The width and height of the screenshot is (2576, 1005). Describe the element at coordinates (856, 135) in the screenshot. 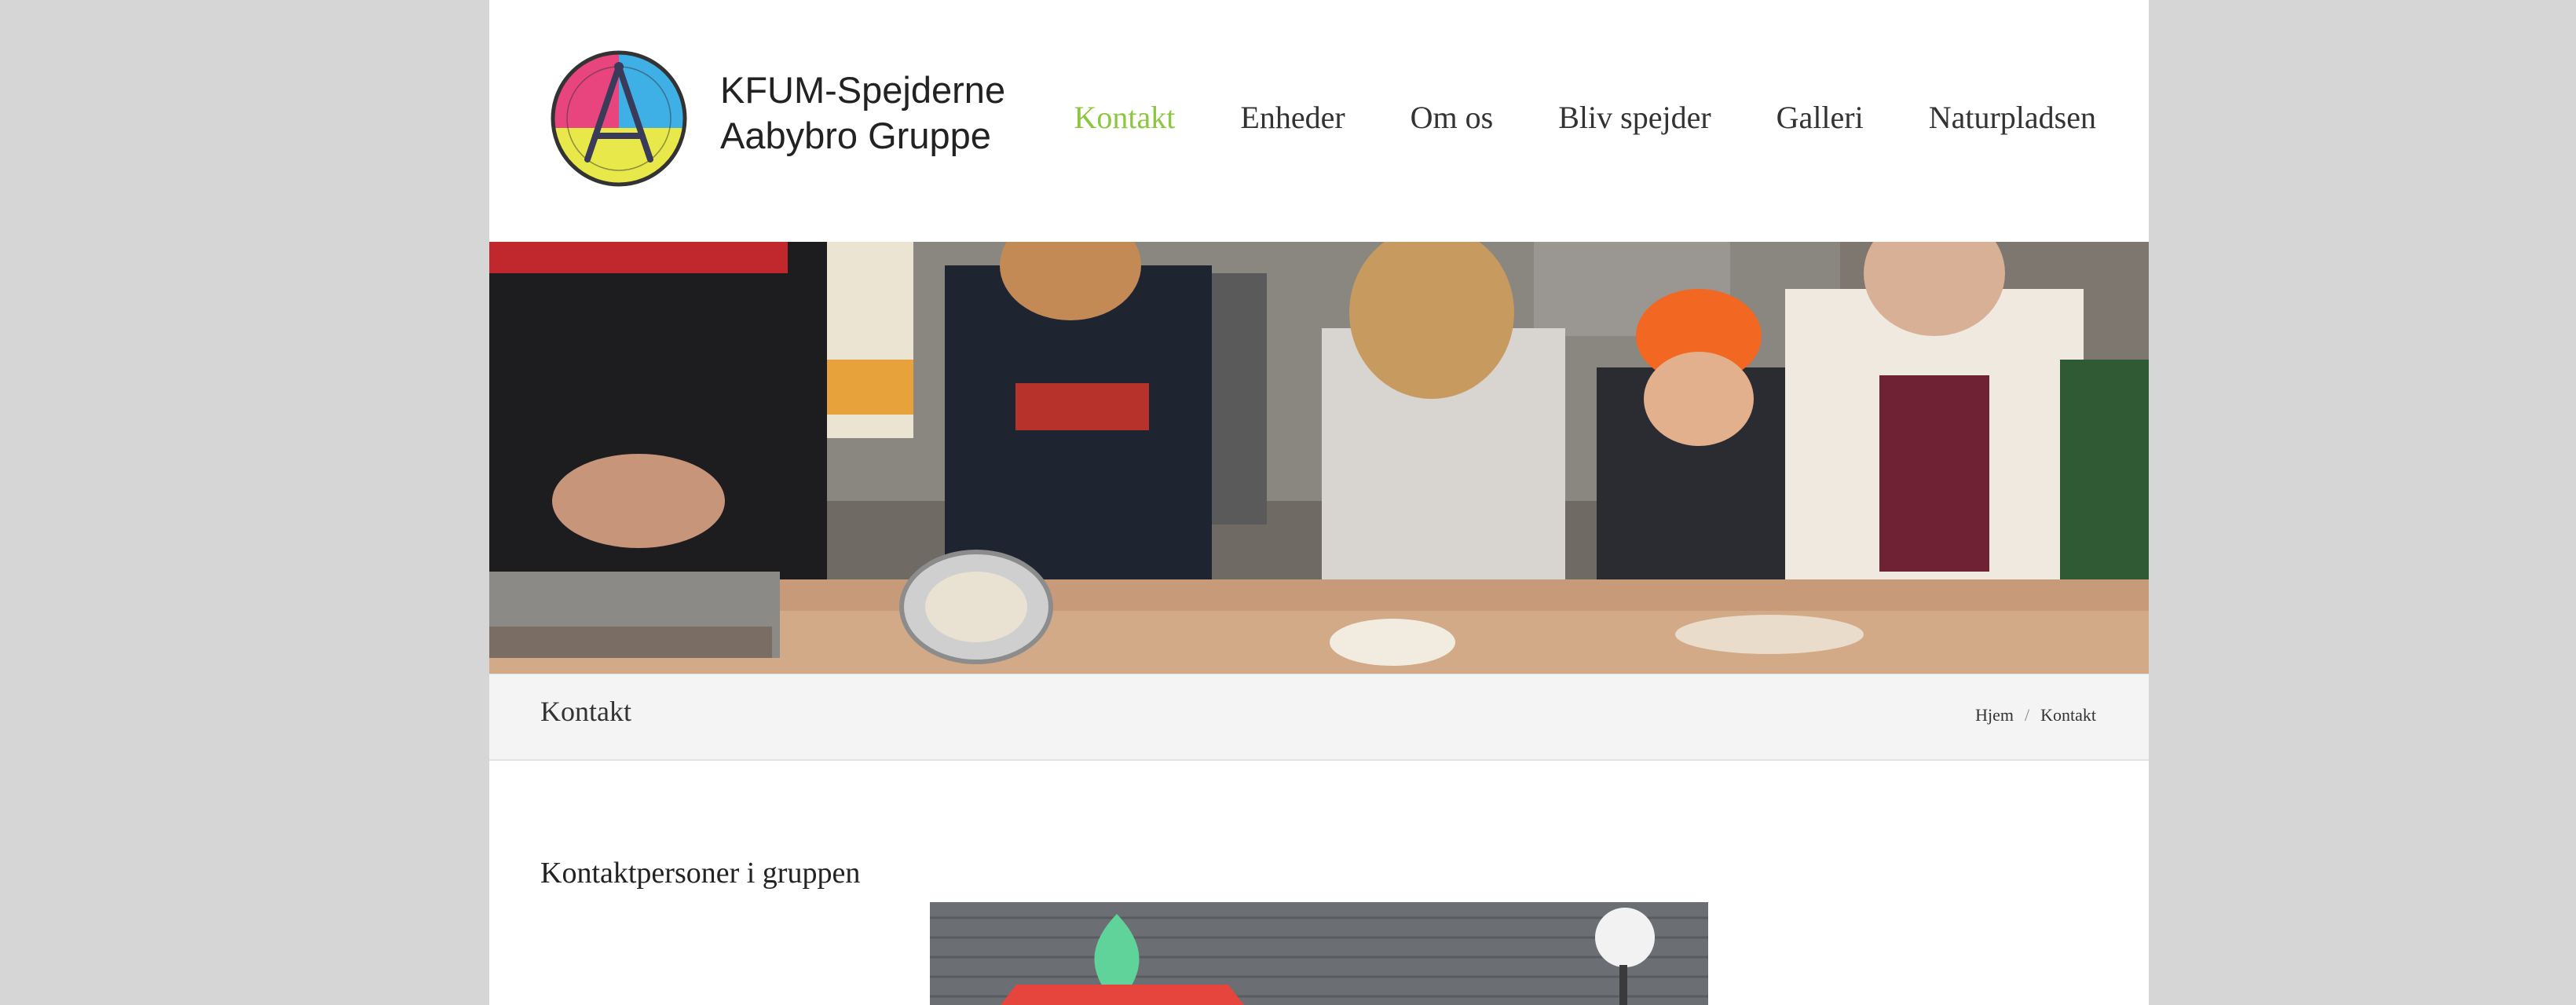

I see `logo-line-2: Aabybro Gruppe` at that location.